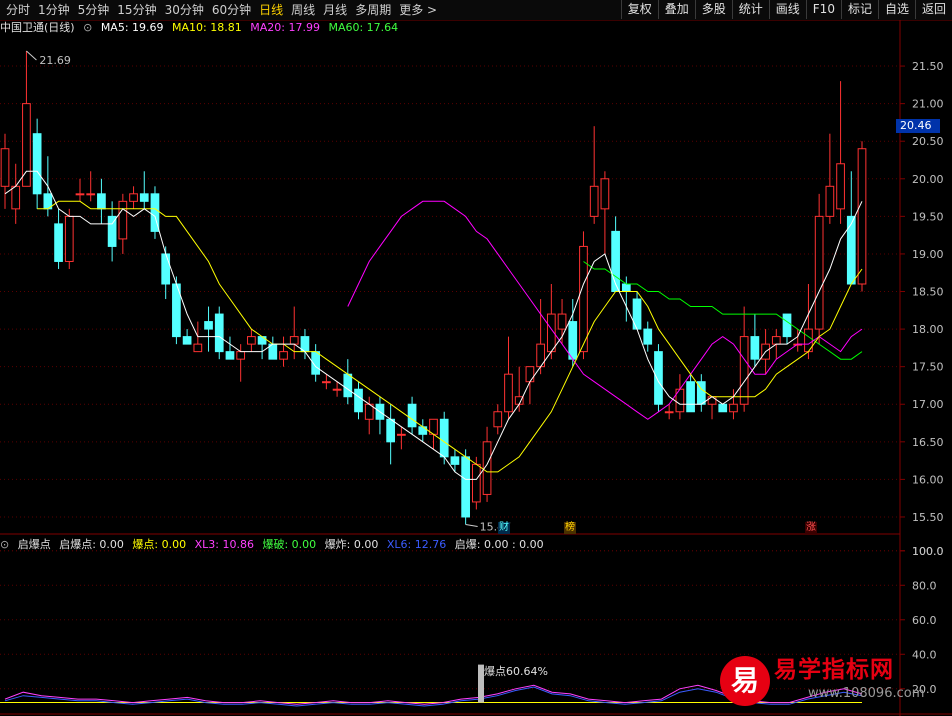 This screenshot has width=952, height=716. I want to click on high-callout-line, so click(31, 55).